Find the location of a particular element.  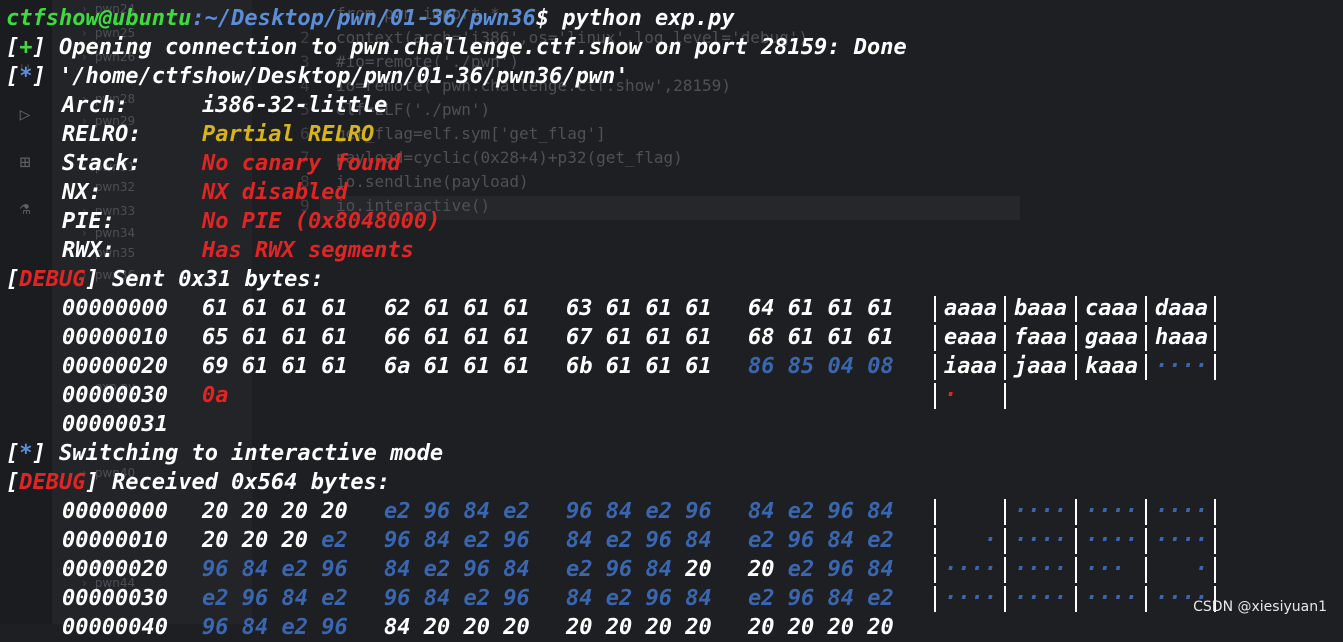

hex-bytes: 20 20 20 e2 is located at coordinates (275, 540).